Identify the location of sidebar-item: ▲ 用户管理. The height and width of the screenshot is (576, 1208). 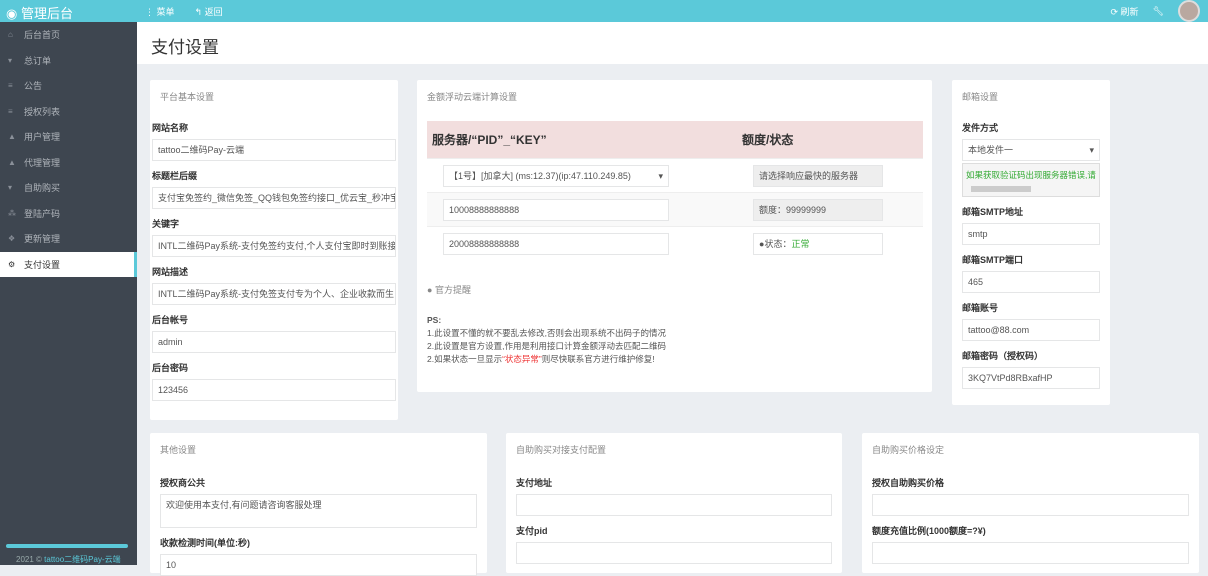
(68, 137).